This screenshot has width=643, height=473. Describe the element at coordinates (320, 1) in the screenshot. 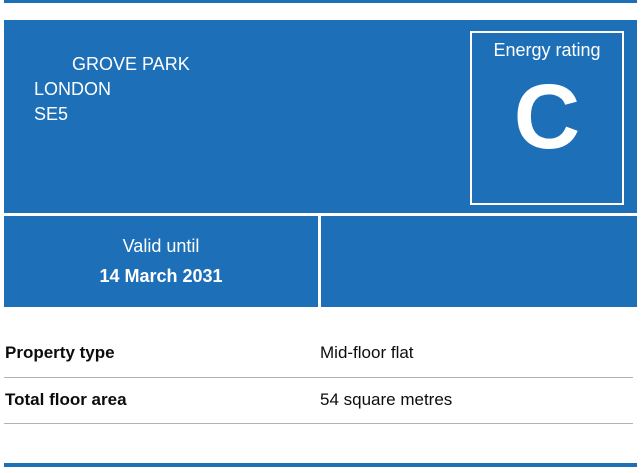

I see `top-divider` at that location.